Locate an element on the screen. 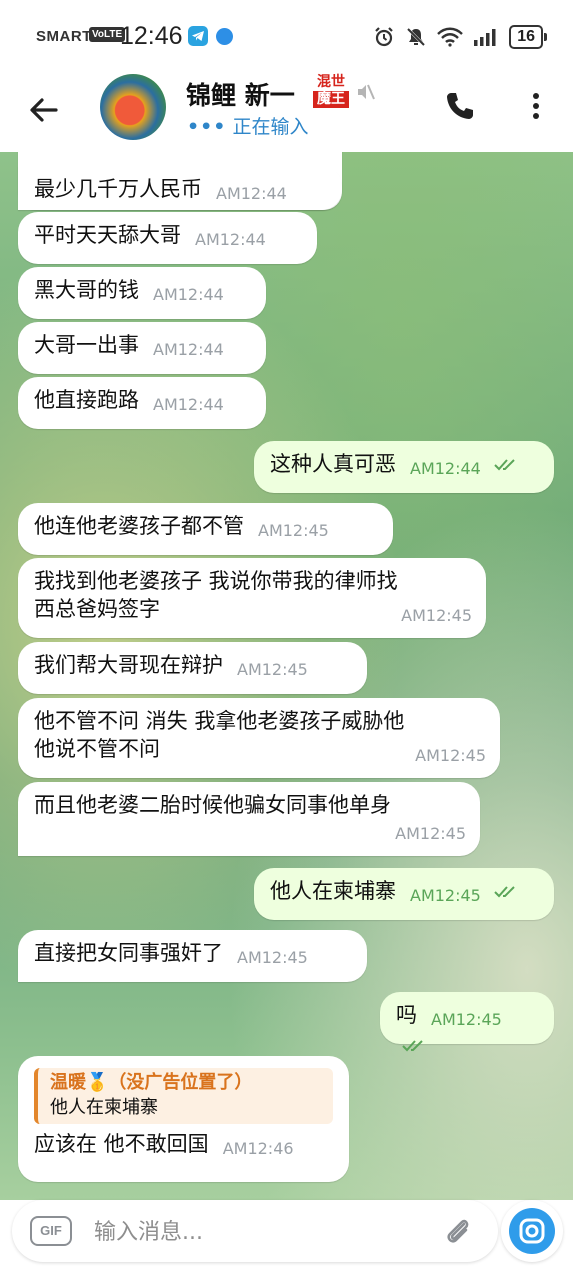  reply-author: 温暖🥇（没广告位置了） is located at coordinates (151, 1082).